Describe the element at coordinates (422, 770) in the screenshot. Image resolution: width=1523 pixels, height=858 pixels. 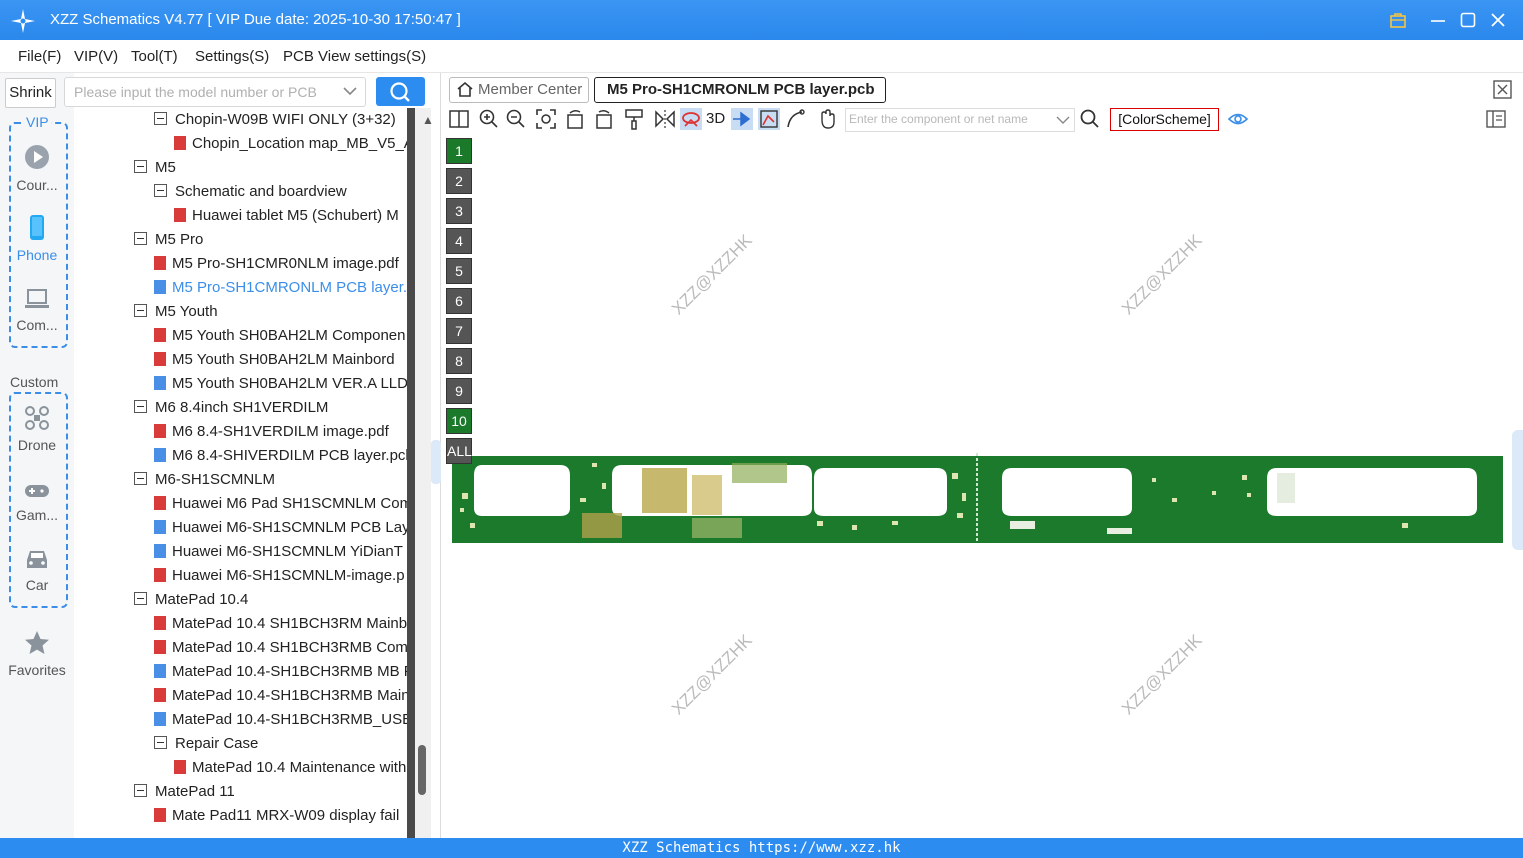
I see `tree-scroll-thumb` at that location.